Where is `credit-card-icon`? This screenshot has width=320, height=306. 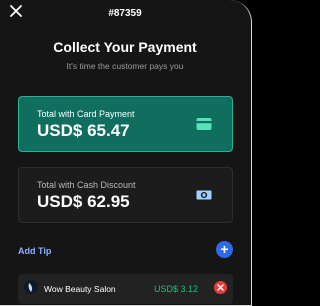 credit-card-icon is located at coordinates (204, 124).